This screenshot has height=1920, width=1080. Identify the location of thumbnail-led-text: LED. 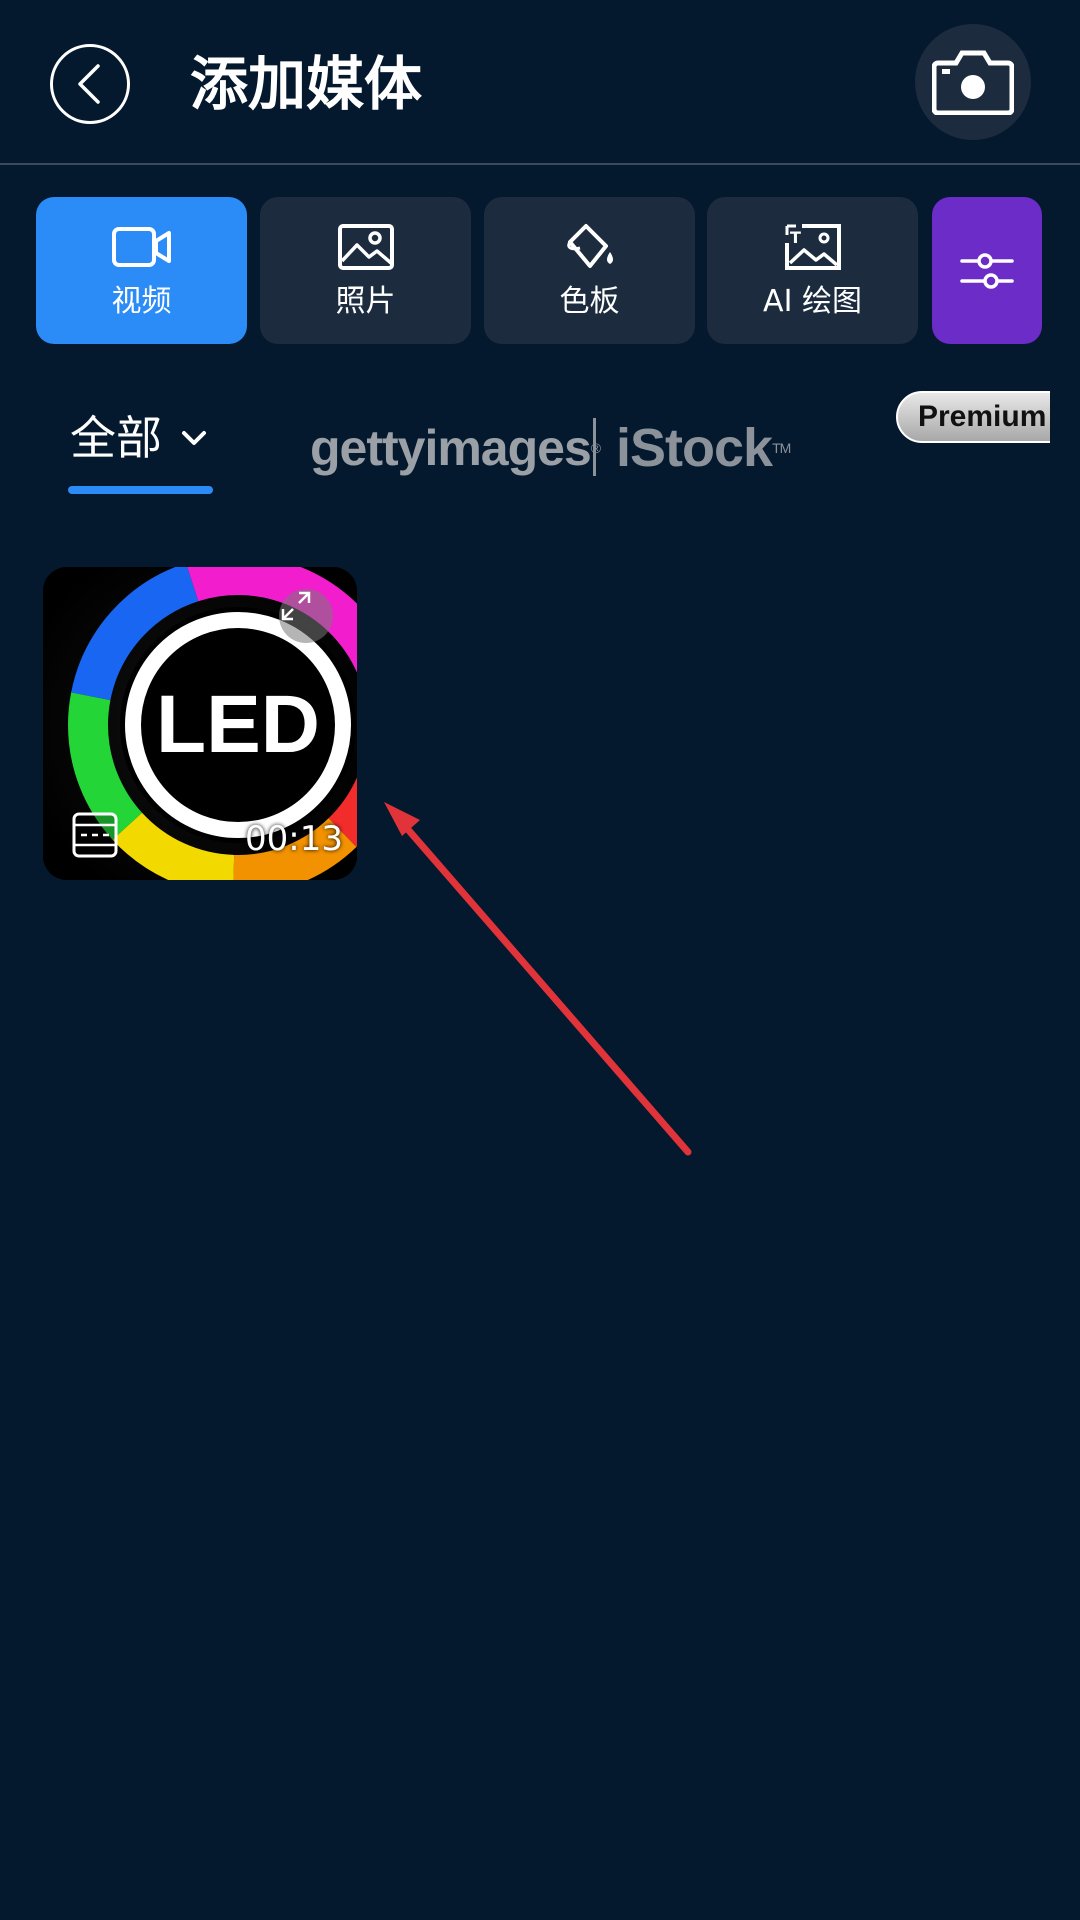
(238, 724).